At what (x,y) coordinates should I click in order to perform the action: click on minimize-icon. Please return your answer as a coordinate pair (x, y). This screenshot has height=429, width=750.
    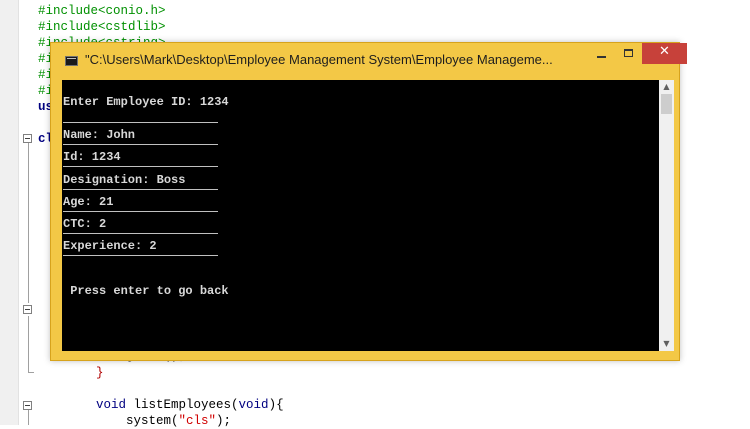
    Looking at the image, I should click on (601, 57).